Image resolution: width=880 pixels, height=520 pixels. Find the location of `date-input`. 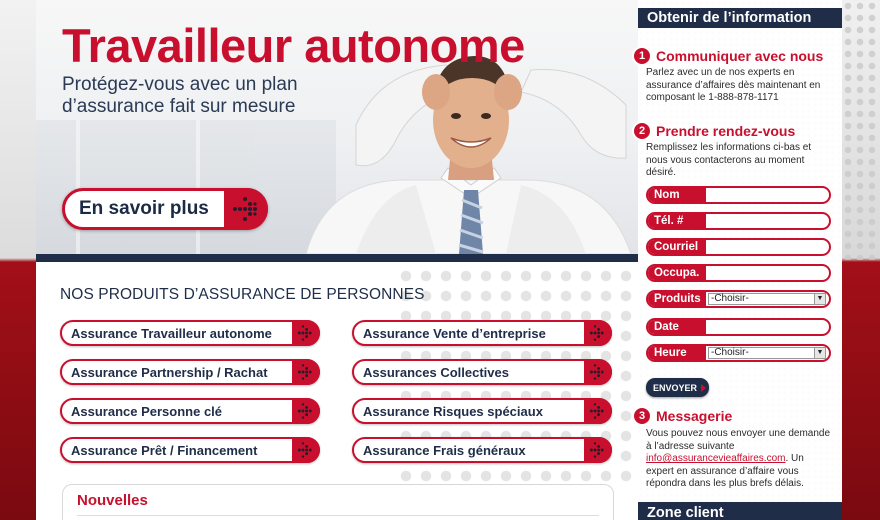

date-input is located at coordinates (767, 327).